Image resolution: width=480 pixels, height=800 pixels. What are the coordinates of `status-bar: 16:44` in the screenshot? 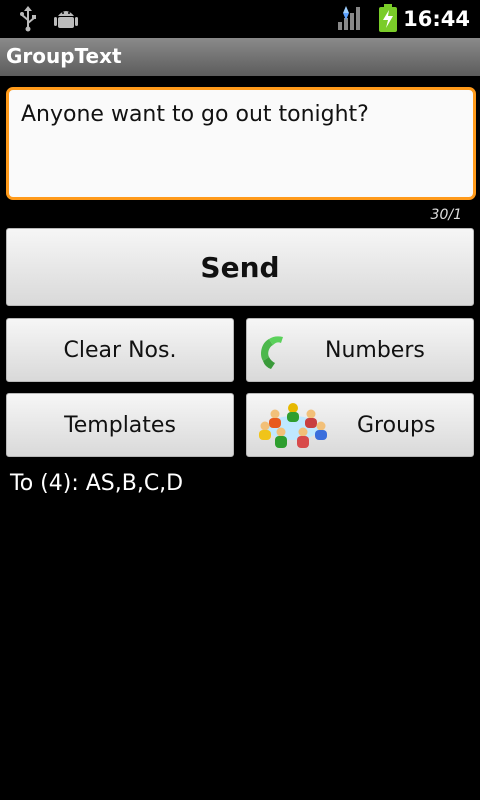 It's located at (240, 19).